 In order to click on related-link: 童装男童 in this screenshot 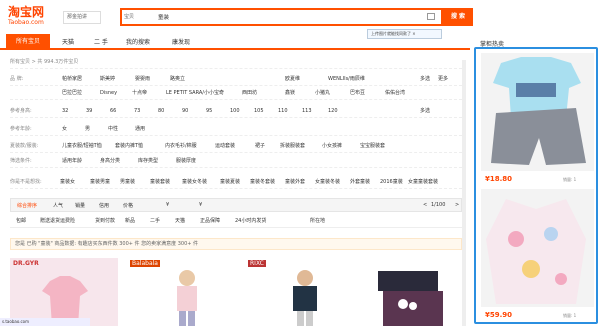, I will do `click(100, 182)`.